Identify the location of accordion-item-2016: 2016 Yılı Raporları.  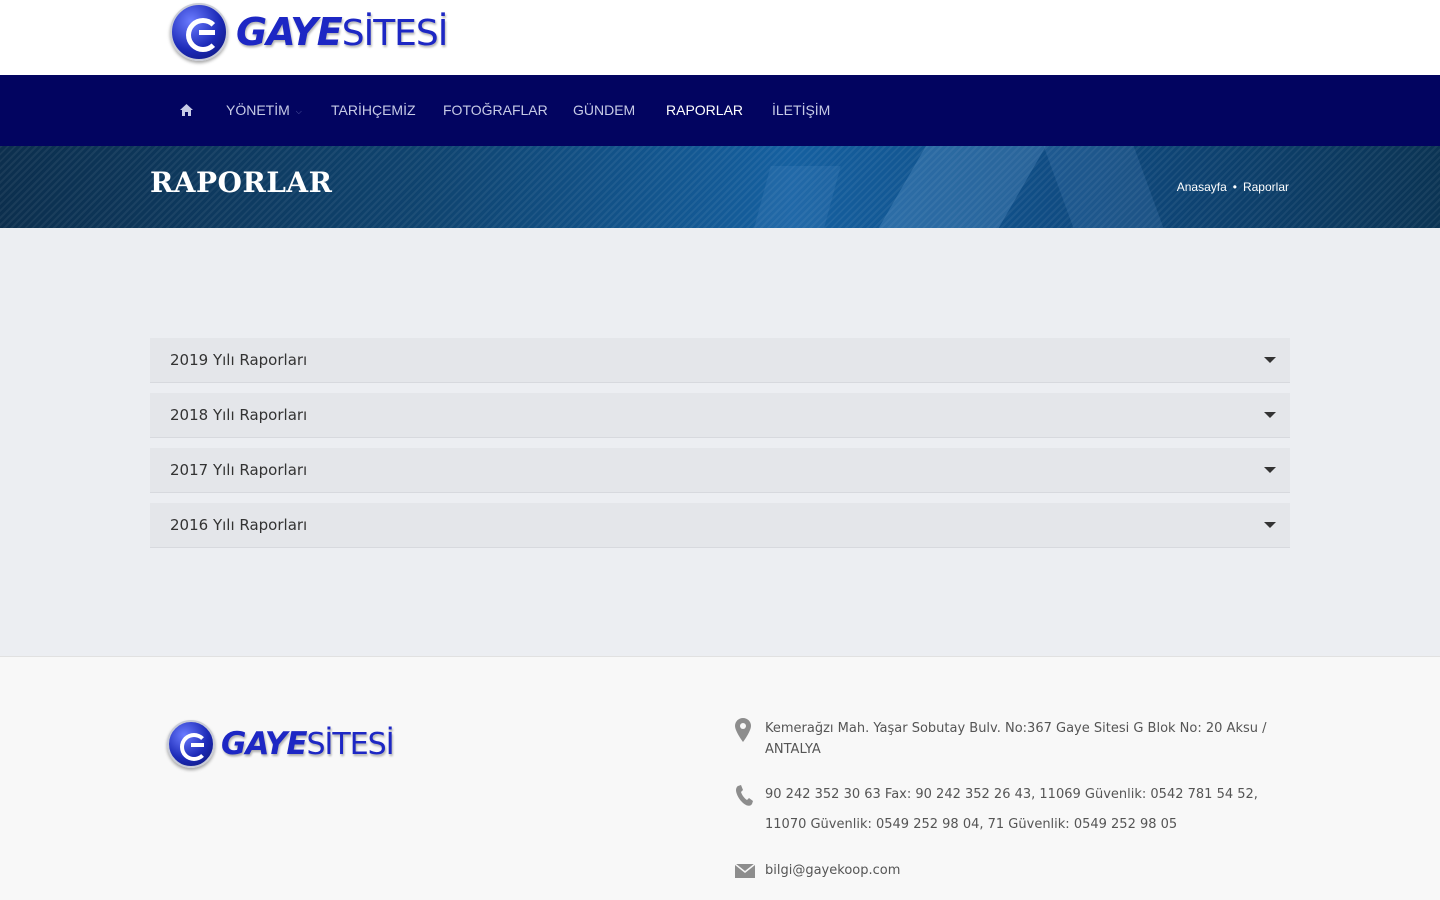
(720, 525).